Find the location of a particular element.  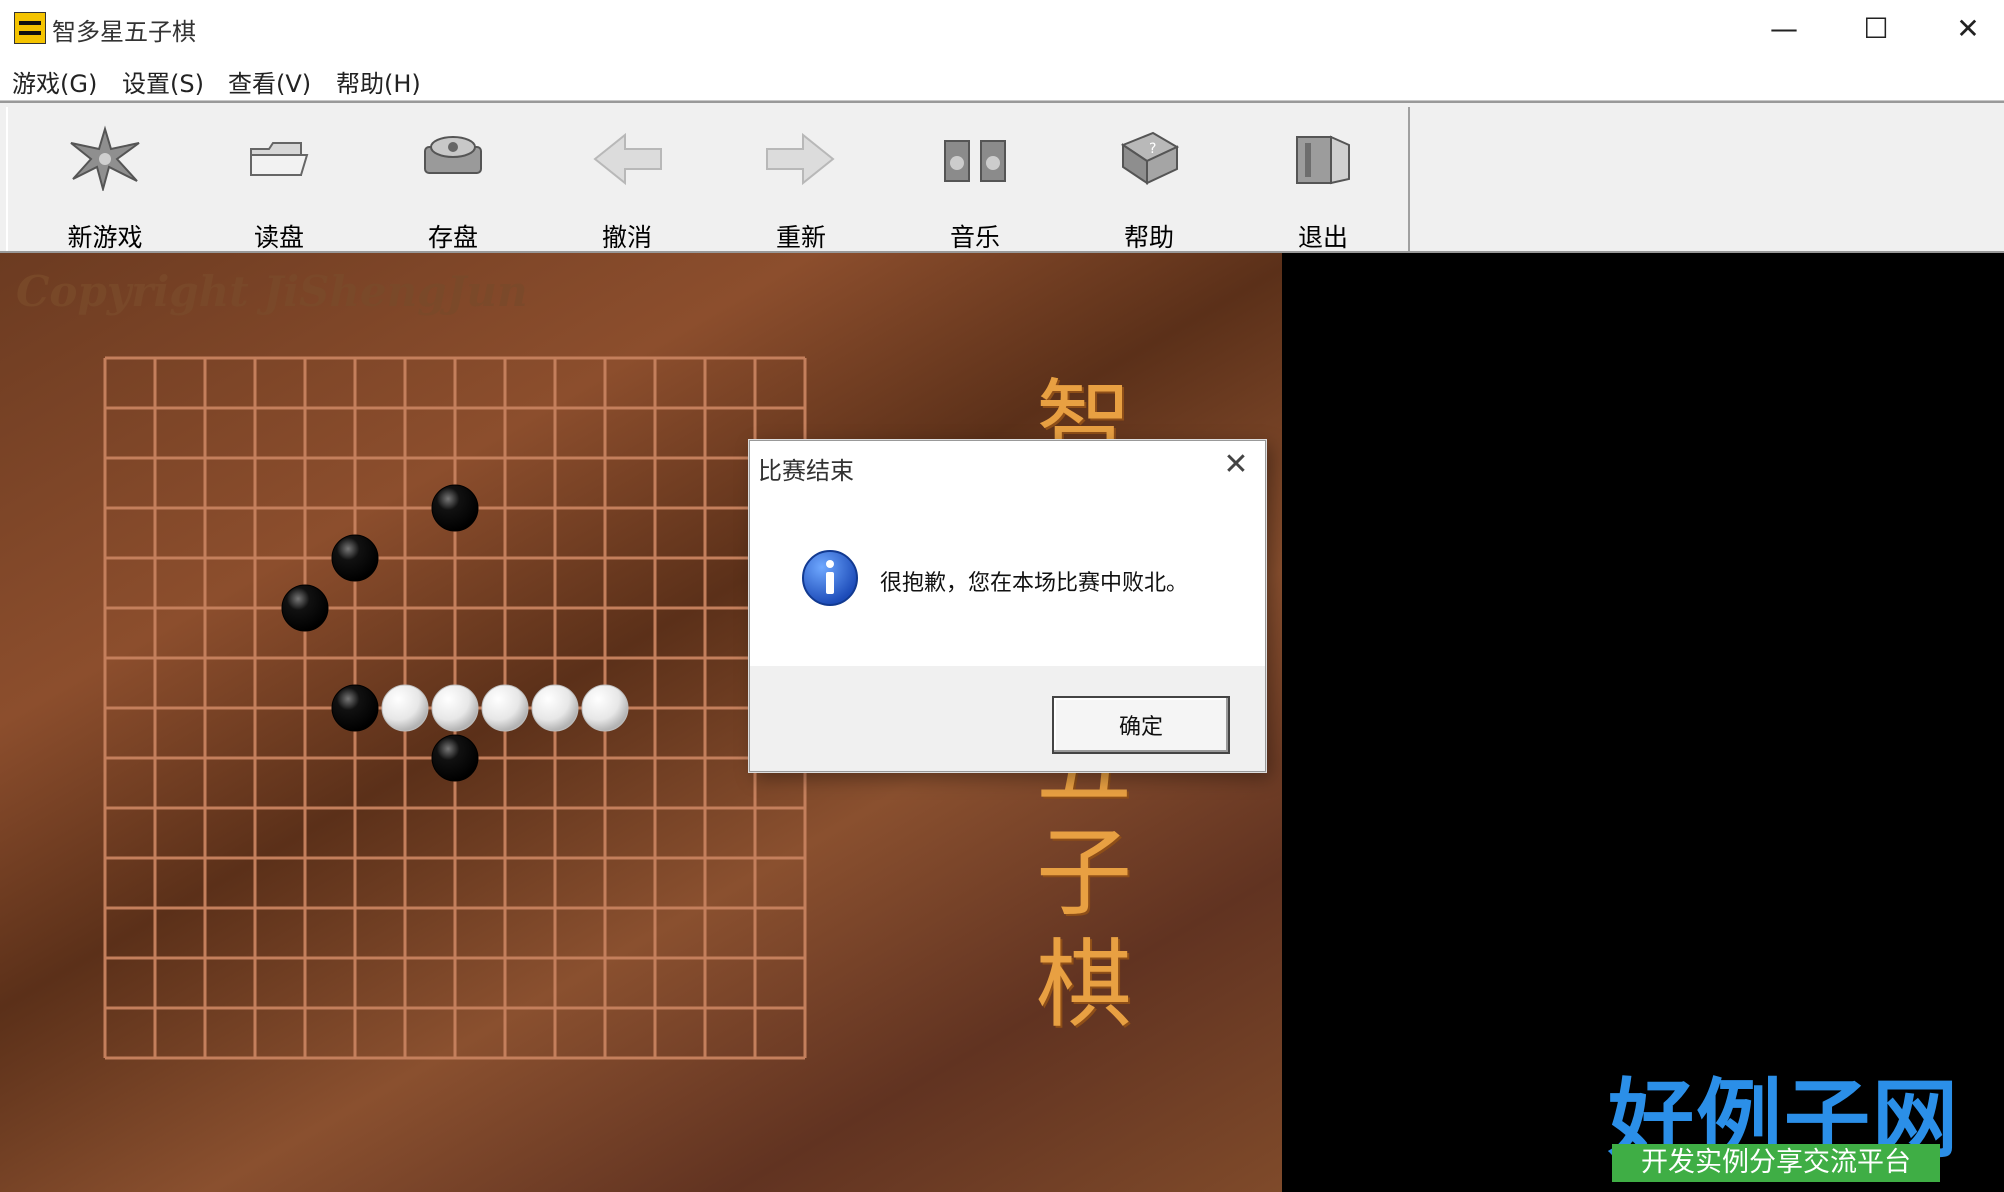

dialog-message: 很抱歉，您在本场比赛中败北。 is located at coordinates (1034, 583).